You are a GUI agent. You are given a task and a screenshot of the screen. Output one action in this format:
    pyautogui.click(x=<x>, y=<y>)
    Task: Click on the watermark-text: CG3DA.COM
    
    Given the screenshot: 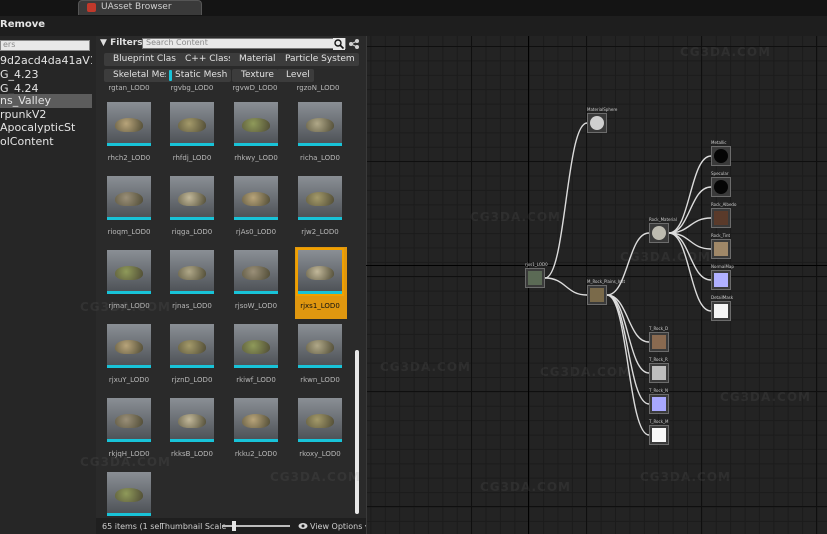 What is the action you would take?
    pyautogui.click(x=125, y=462)
    